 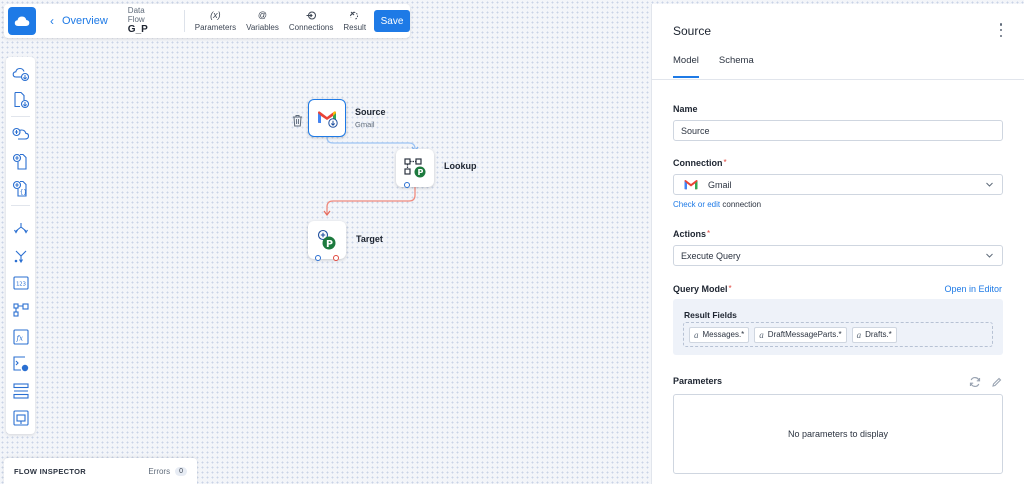 What do you see at coordinates (354, 21) in the screenshot?
I see `result-button: Result` at bounding box center [354, 21].